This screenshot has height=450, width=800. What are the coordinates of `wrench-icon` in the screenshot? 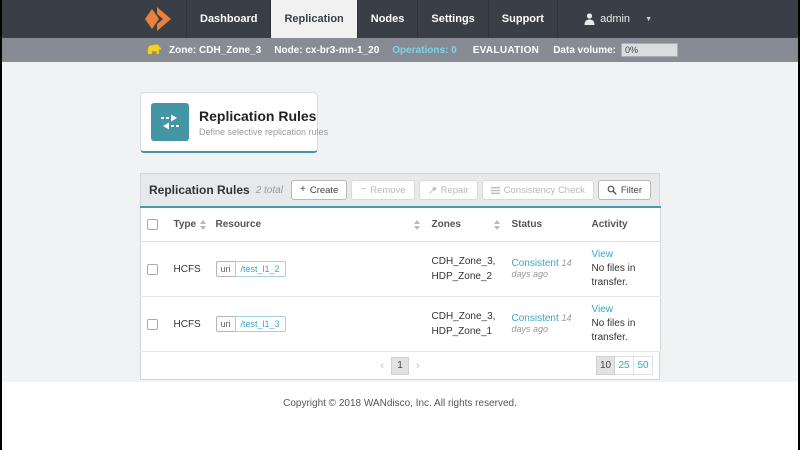 It's located at (432, 190).